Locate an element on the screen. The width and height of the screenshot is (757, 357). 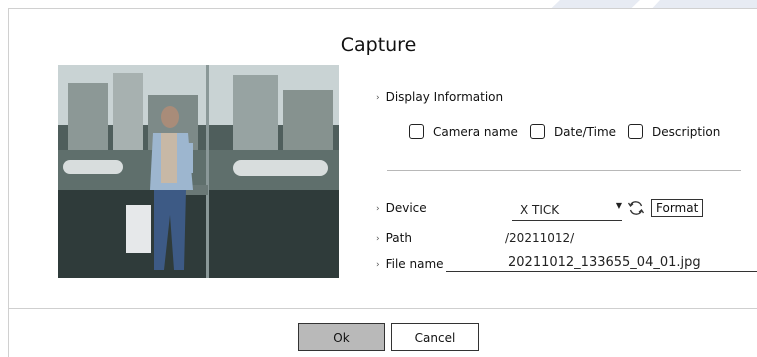
date-time-label: Date/Time is located at coordinates (585, 131).